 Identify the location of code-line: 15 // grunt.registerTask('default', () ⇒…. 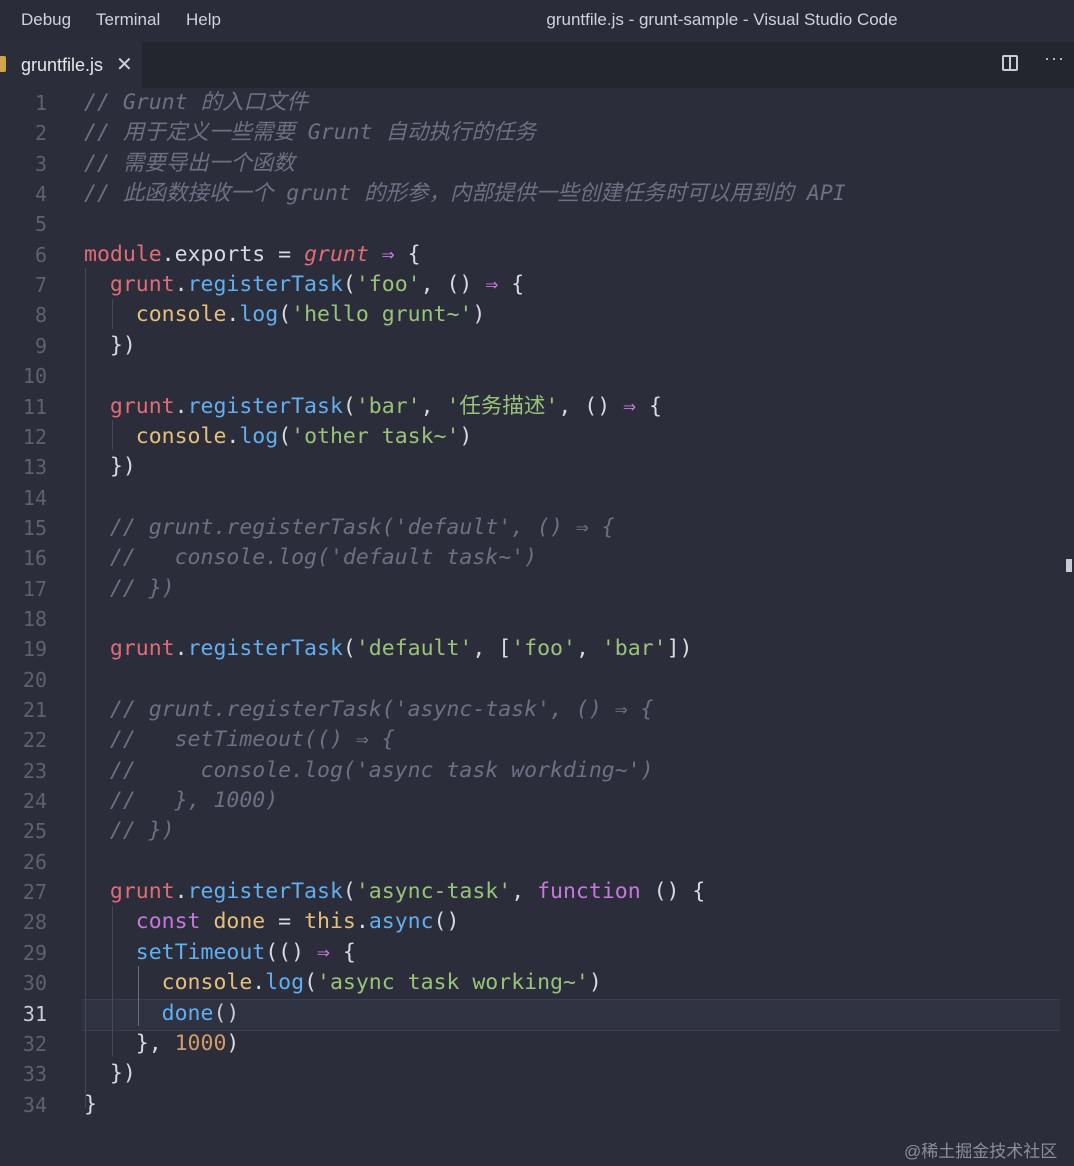
(537, 528).